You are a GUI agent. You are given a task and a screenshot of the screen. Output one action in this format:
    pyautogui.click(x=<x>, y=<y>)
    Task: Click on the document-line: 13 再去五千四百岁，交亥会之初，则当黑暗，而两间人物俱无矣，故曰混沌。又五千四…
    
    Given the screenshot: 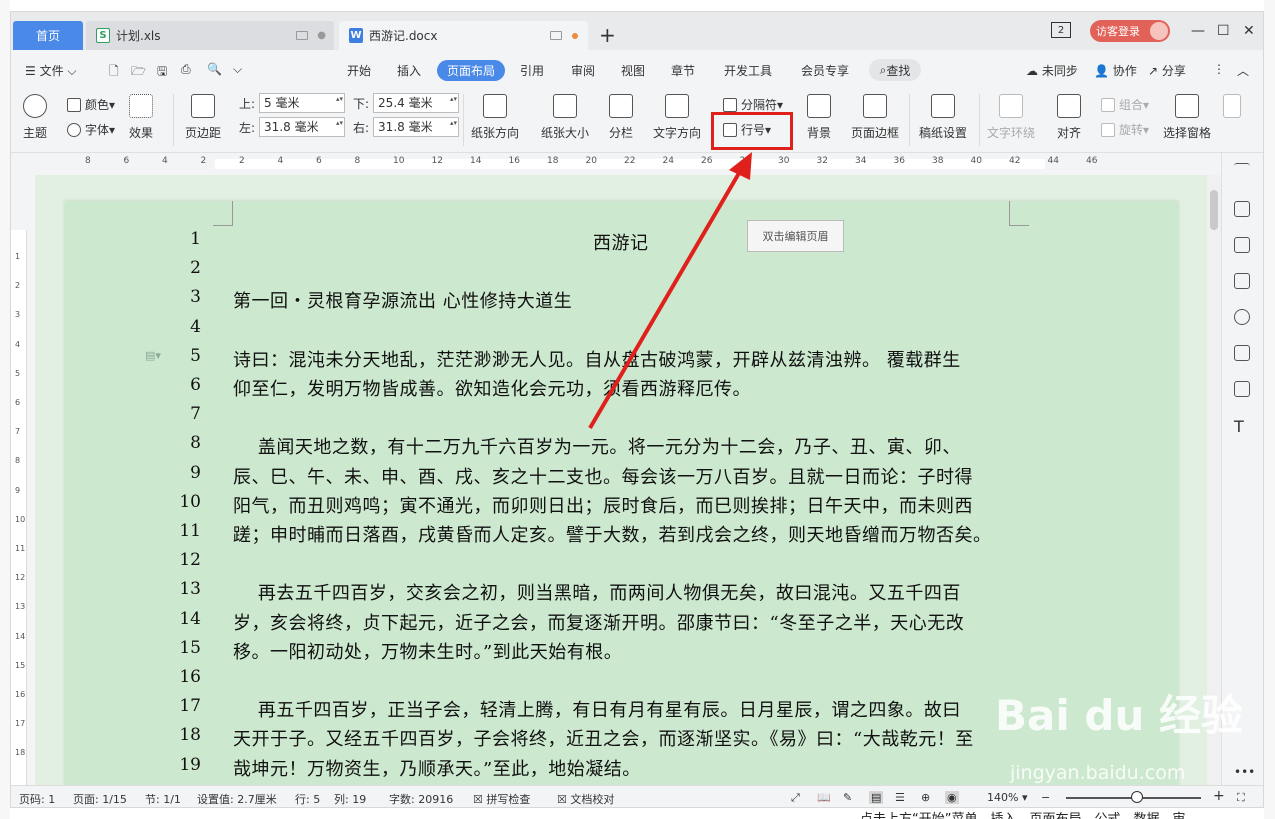 What is the action you would take?
    pyautogui.click(x=621, y=593)
    